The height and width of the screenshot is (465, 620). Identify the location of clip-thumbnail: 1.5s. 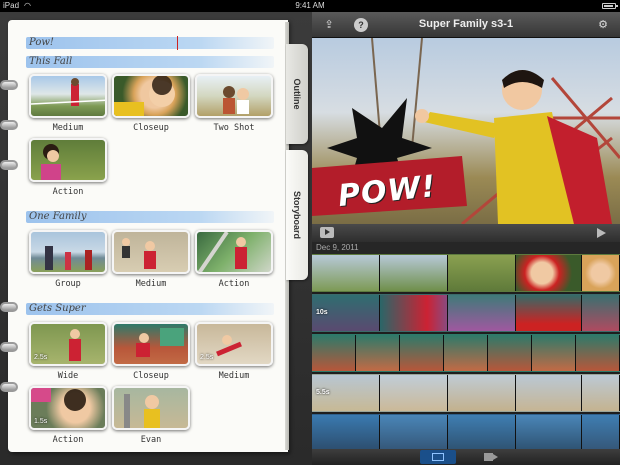
(68, 408).